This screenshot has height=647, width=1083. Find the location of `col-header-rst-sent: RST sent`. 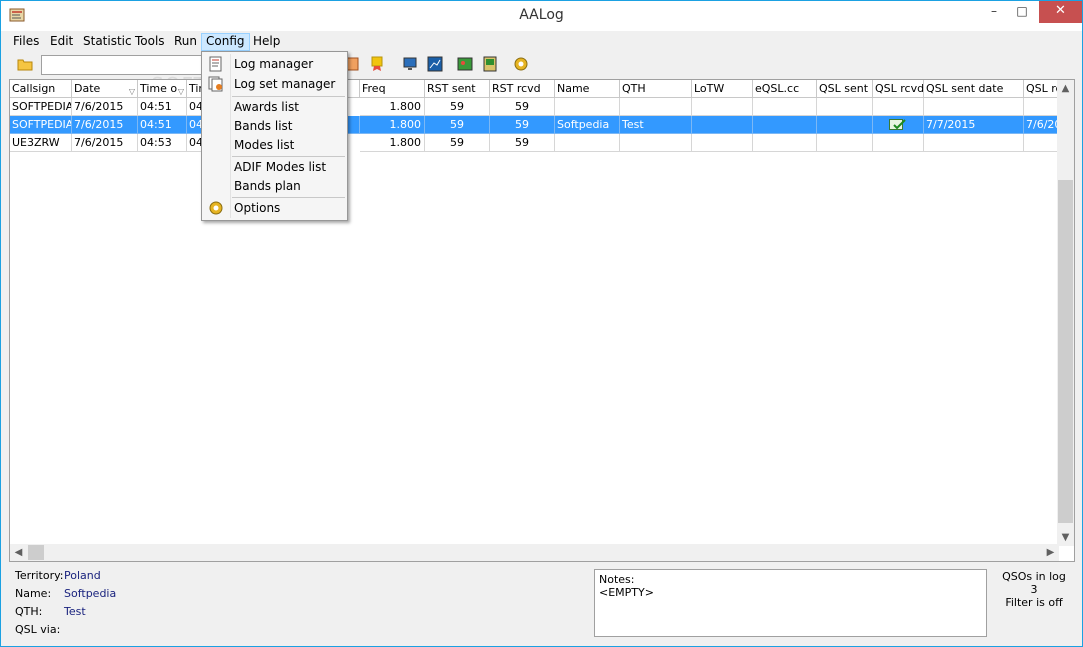

col-header-rst-sent: RST sent is located at coordinates (457, 89).